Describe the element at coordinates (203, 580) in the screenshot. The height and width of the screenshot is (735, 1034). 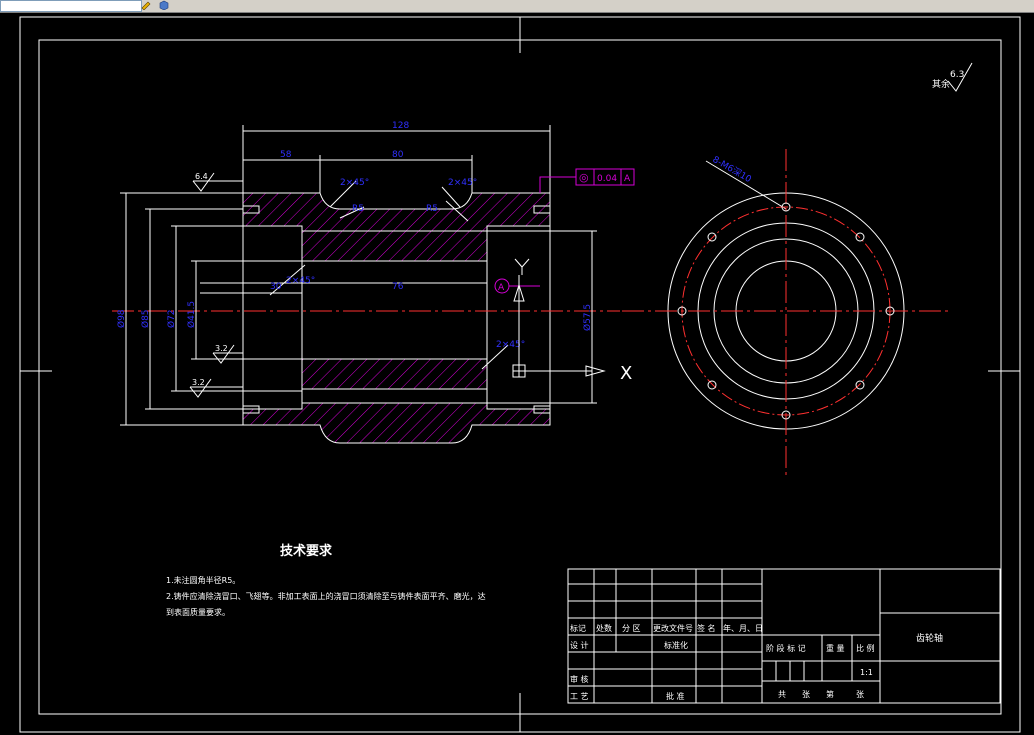
I see `note-line-1: 1.未注圆角半径R5。` at that location.